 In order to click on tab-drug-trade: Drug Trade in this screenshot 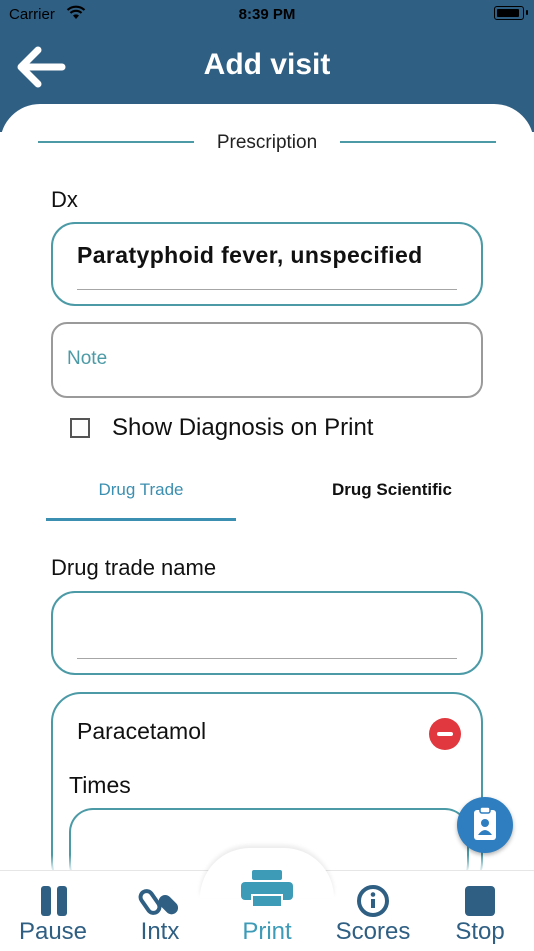, I will do `click(141, 490)`.